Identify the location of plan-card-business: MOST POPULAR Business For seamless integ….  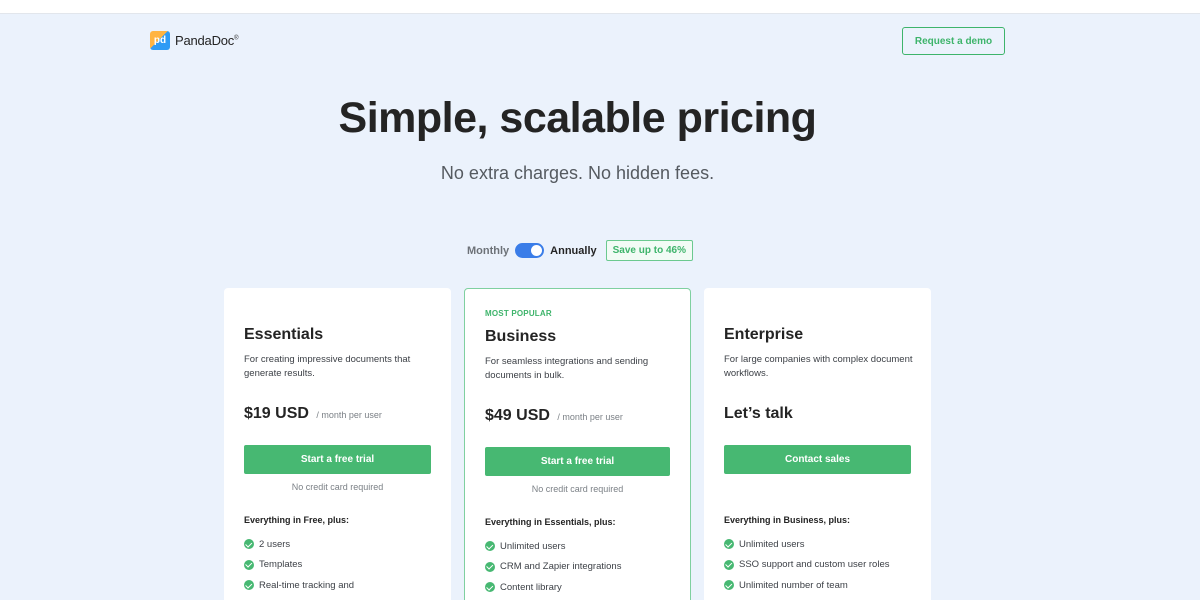
(577, 444).